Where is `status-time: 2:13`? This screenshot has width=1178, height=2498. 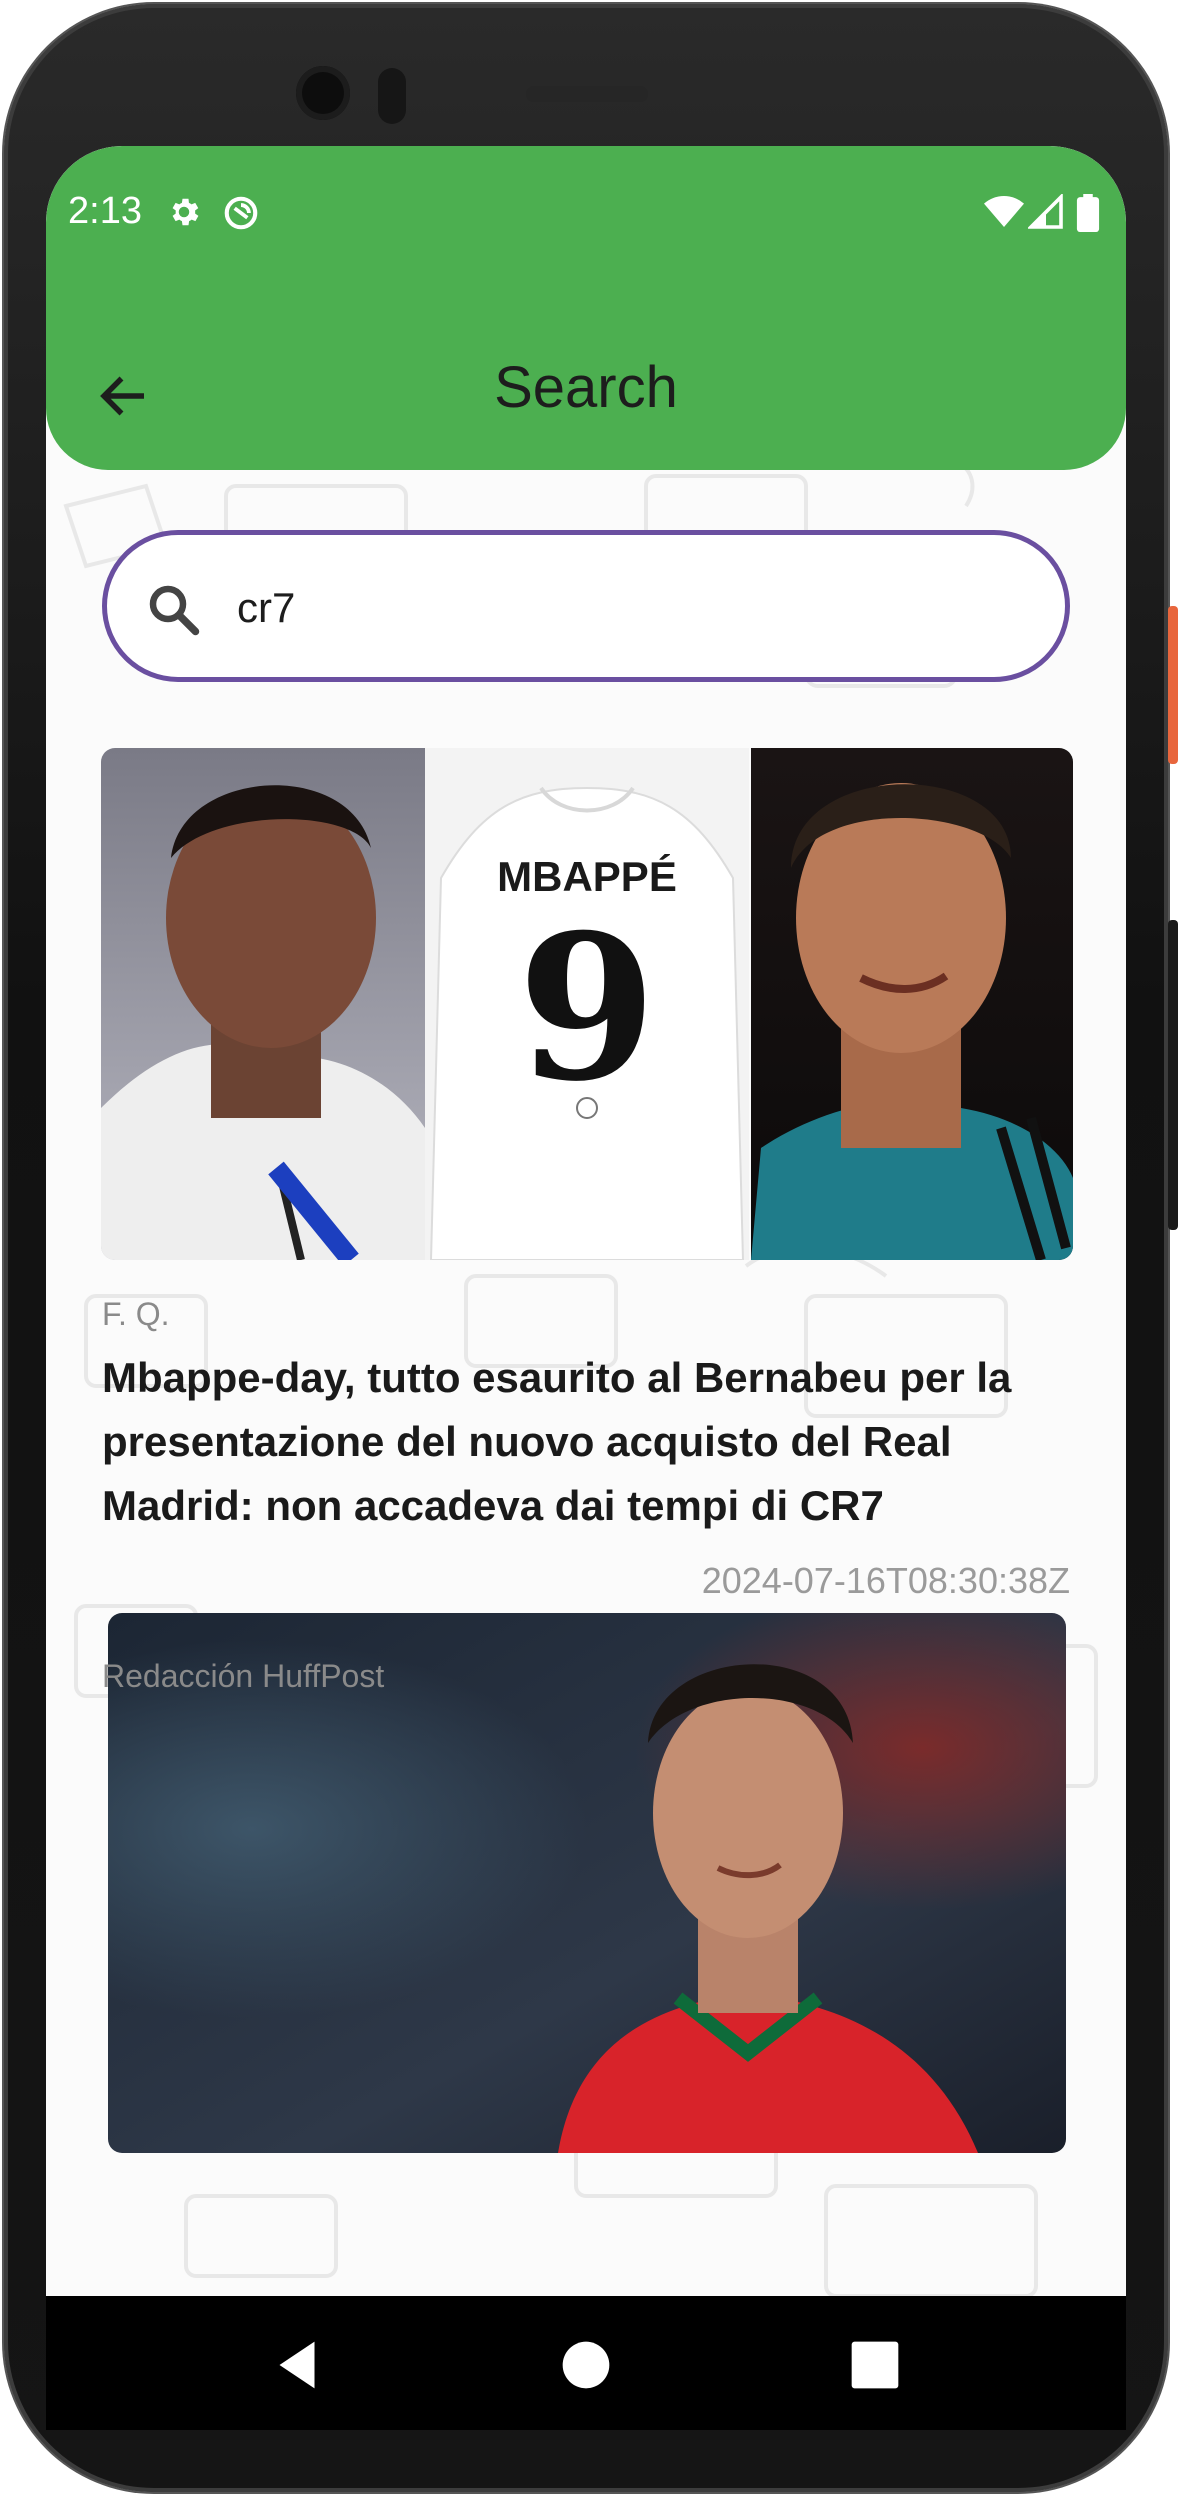 status-time: 2:13 is located at coordinates (105, 211).